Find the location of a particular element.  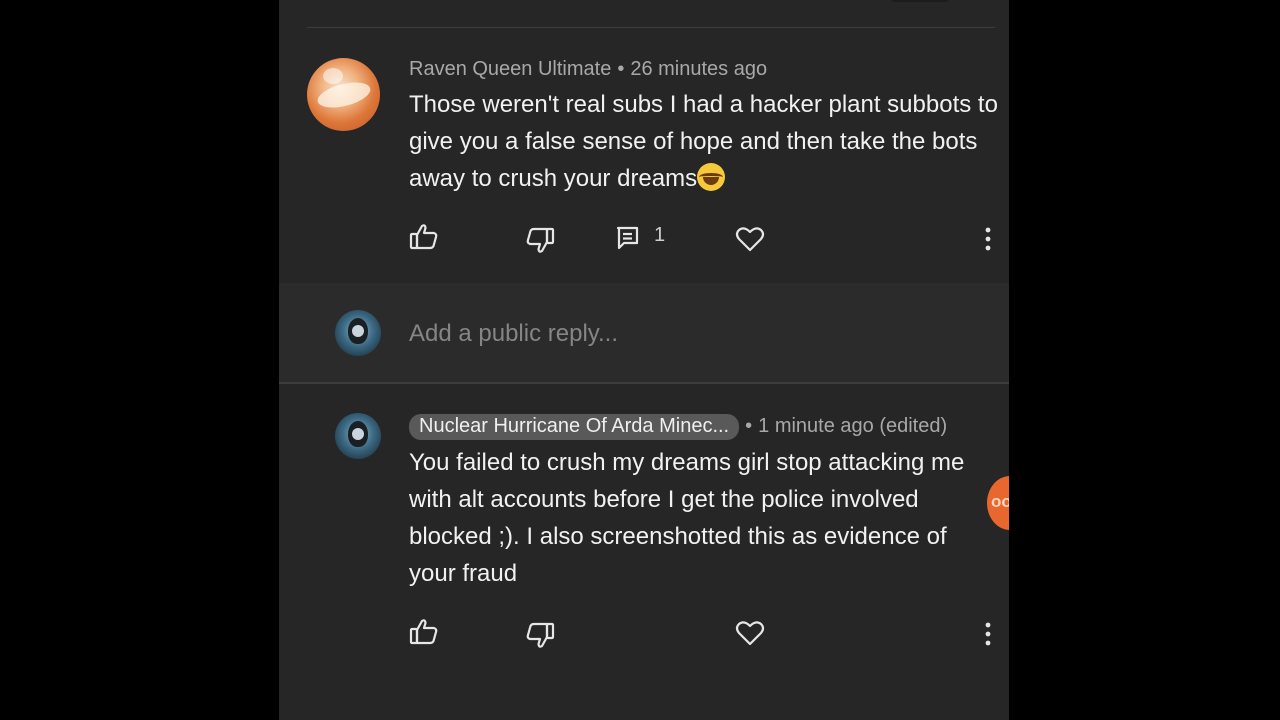

comment-timestamp: 1 minute ago (edited) is located at coordinates (852, 426).